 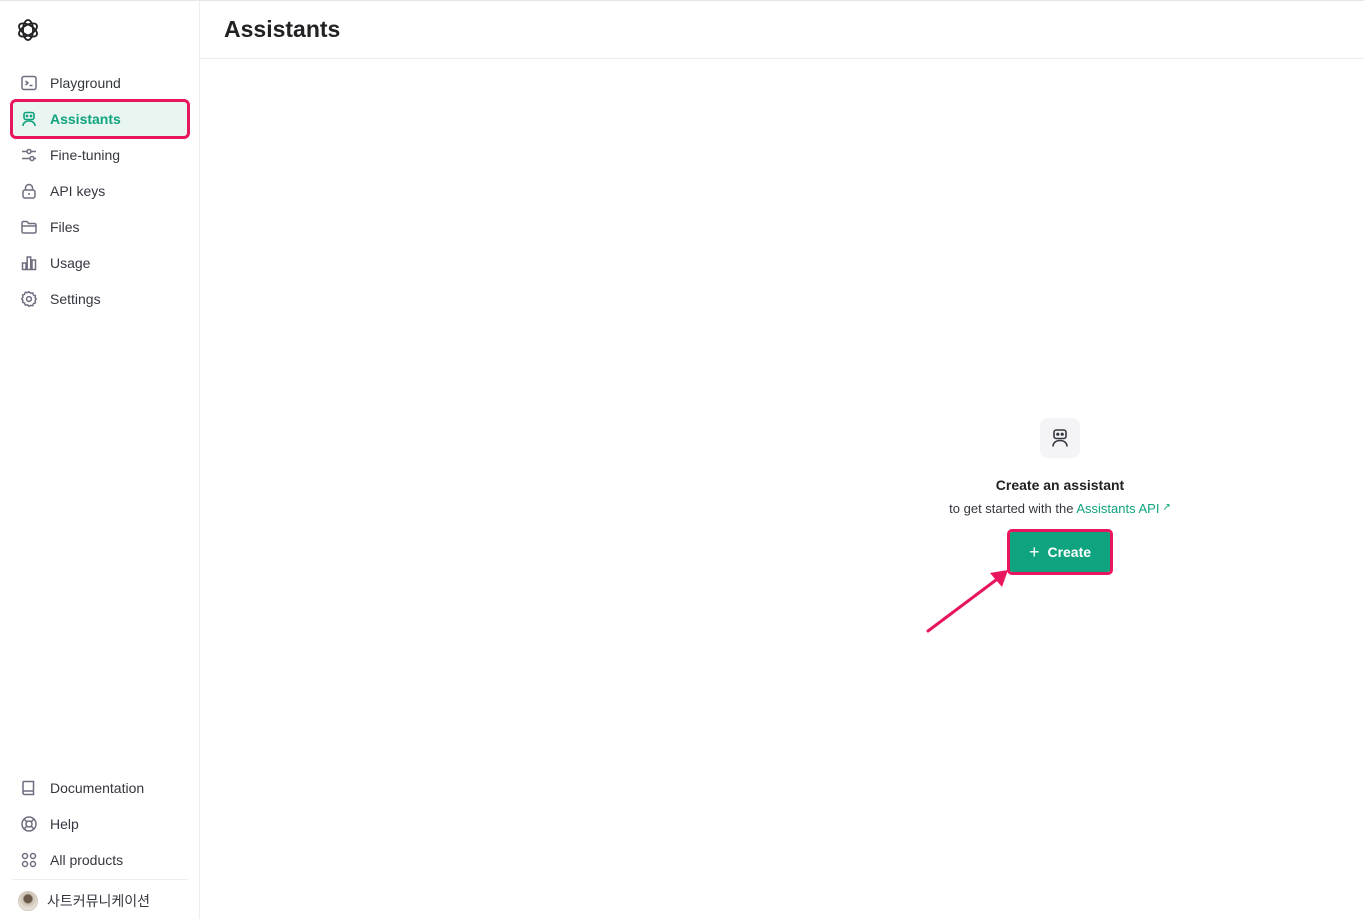 I want to click on create-button-label: Create, so click(x=1069, y=552).